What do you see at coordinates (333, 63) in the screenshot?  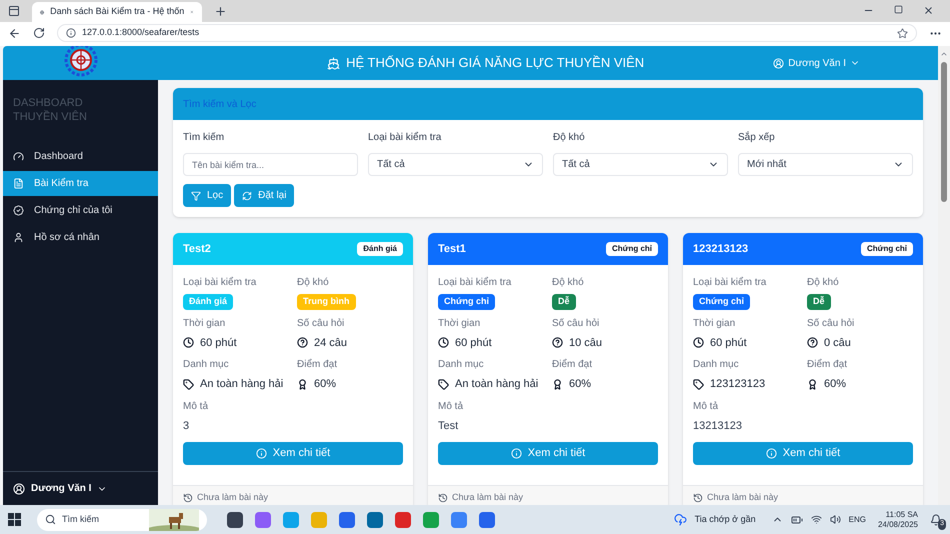 I see `ship-icon` at bounding box center [333, 63].